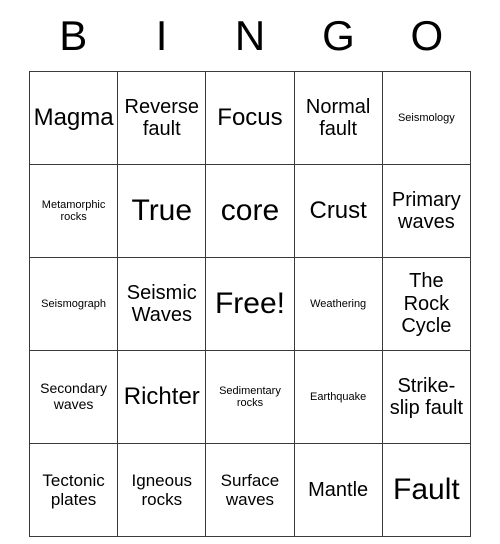  I want to click on bingo-cell: Normal fault, so click(338, 118).